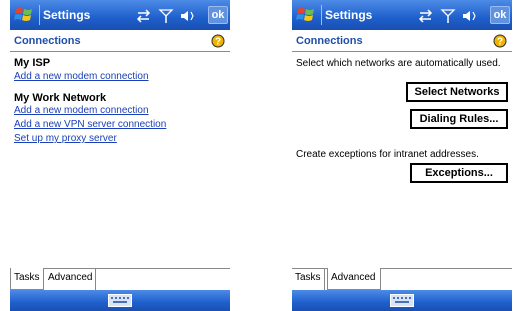 This screenshot has width=522, height=311. What do you see at coordinates (65, 138) in the screenshot?
I see `link-work-proxy: Set up my proxy server` at bounding box center [65, 138].